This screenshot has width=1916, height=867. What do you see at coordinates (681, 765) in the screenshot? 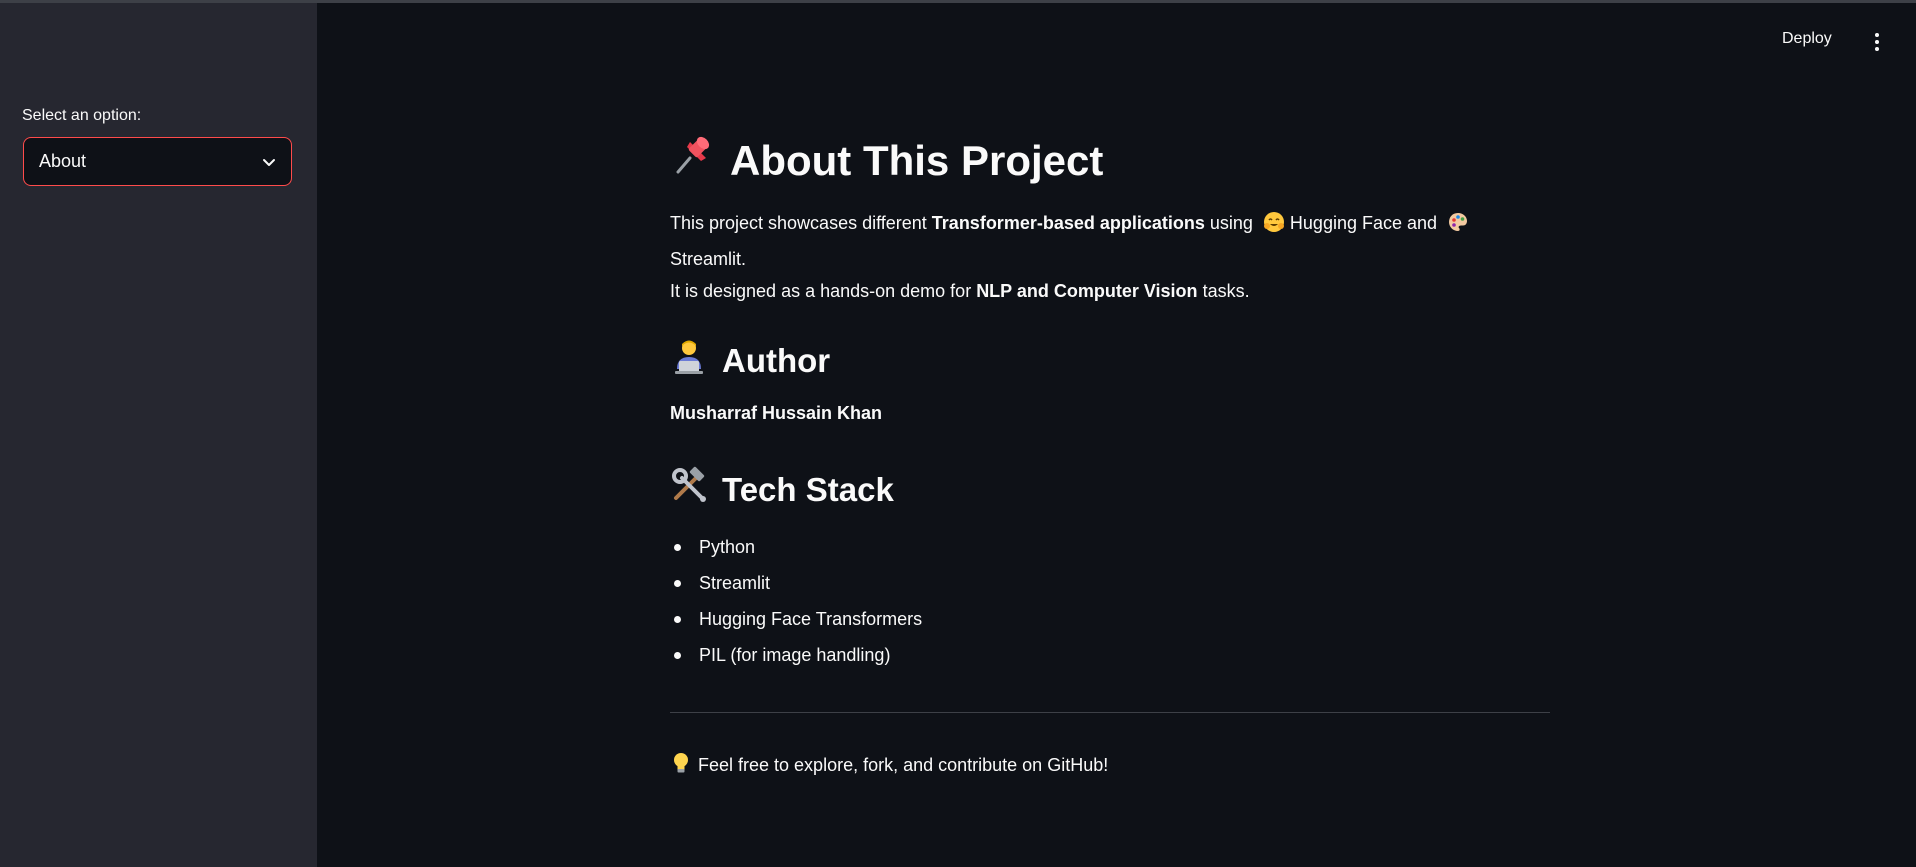
I see `lightbulb-icon` at bounding box center [681, 765].